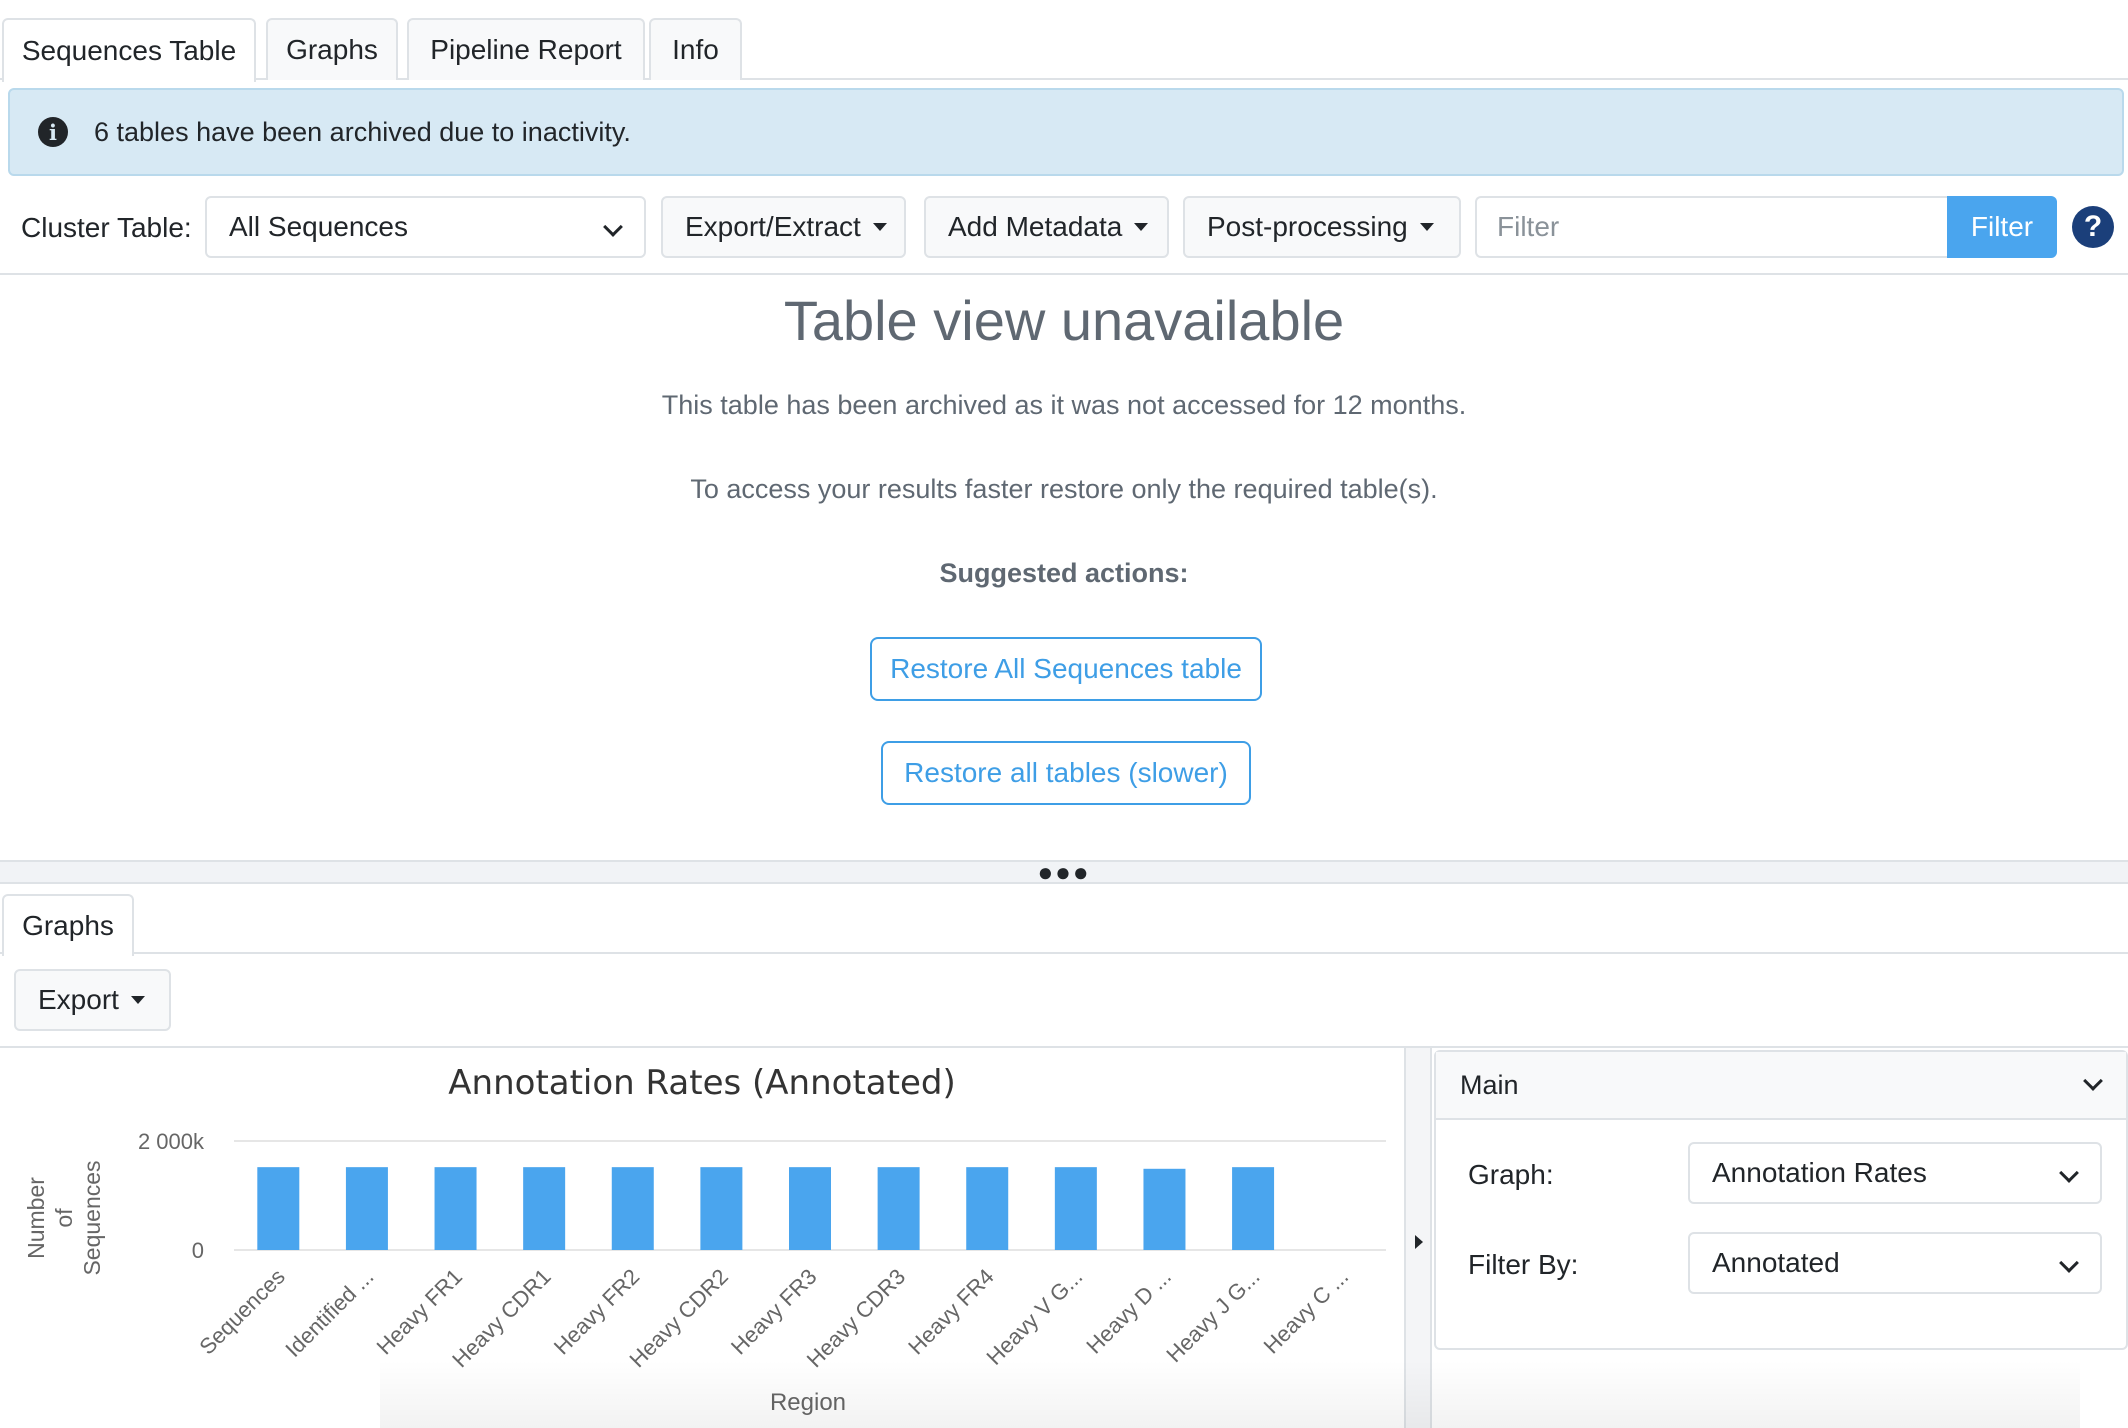  I want to click on add-metadata-label: Add Metadata, so click(1035, 226).